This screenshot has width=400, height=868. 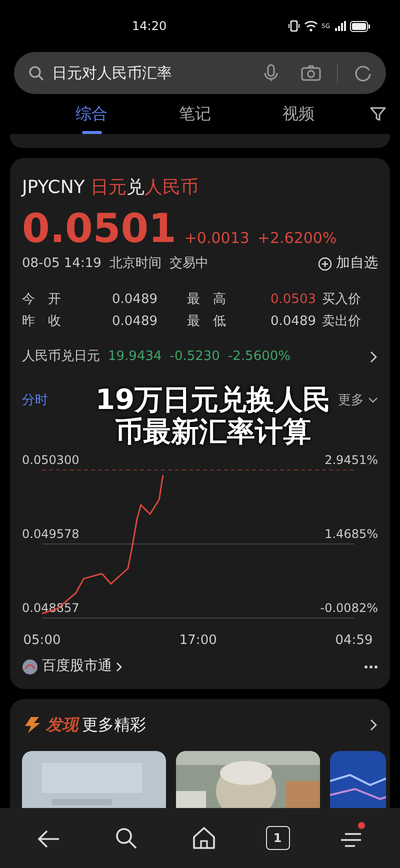 I want to click on clock: 14:20, so click(x=149, y=26).